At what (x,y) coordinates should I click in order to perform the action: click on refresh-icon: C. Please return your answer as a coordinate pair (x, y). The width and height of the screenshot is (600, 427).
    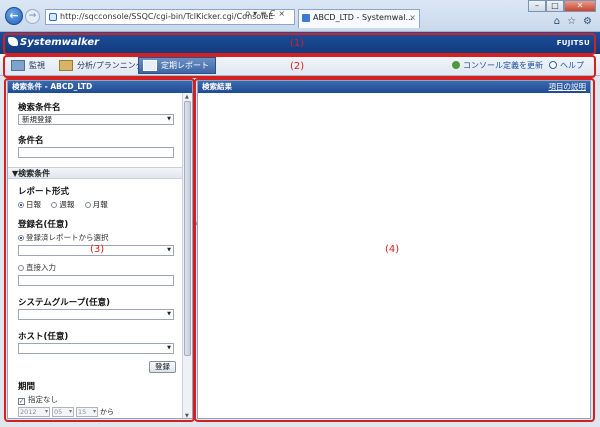
    Looking at the image, I should click on (273, 13).